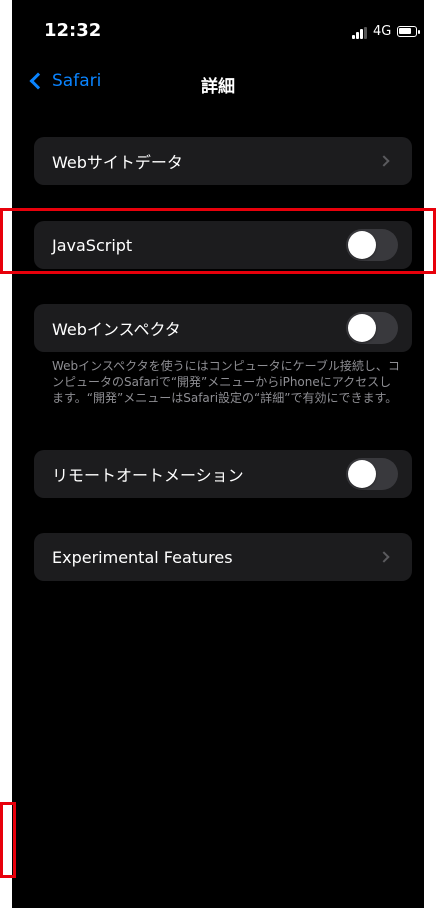  I want to click on row-remote-automation: リモートオートメーション, so click(223, 474).